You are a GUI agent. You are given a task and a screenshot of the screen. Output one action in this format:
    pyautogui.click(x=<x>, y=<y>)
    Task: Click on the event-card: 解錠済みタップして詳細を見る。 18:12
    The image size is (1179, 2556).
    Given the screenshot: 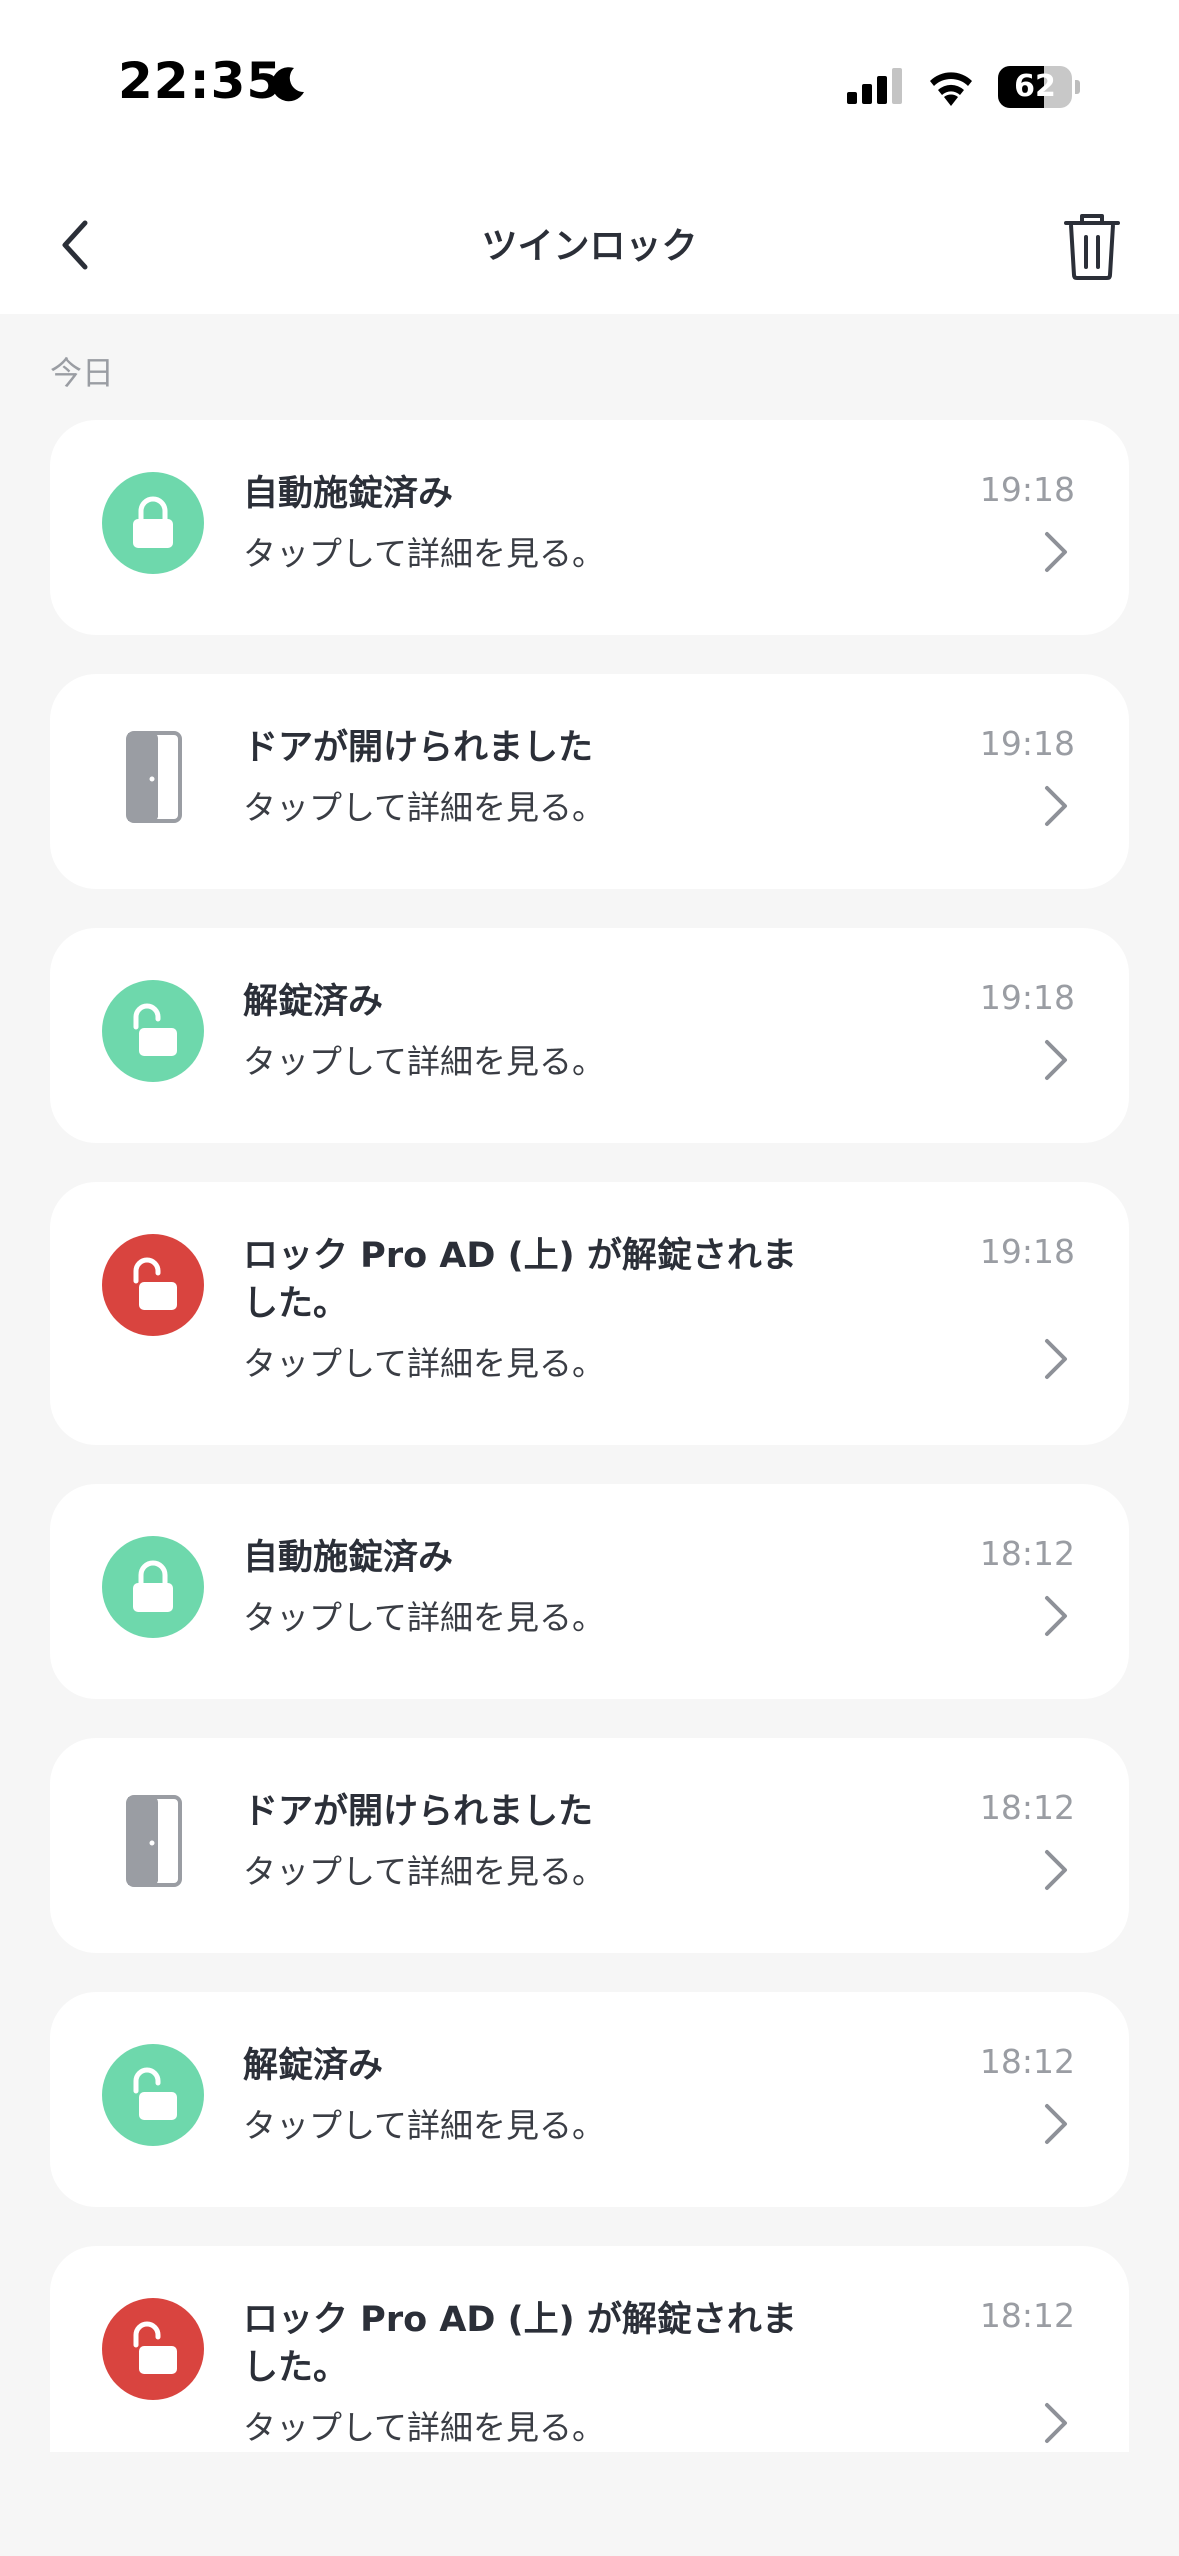 What is the action you would take?
    pyautogui.click(x=589, y=2099)
    